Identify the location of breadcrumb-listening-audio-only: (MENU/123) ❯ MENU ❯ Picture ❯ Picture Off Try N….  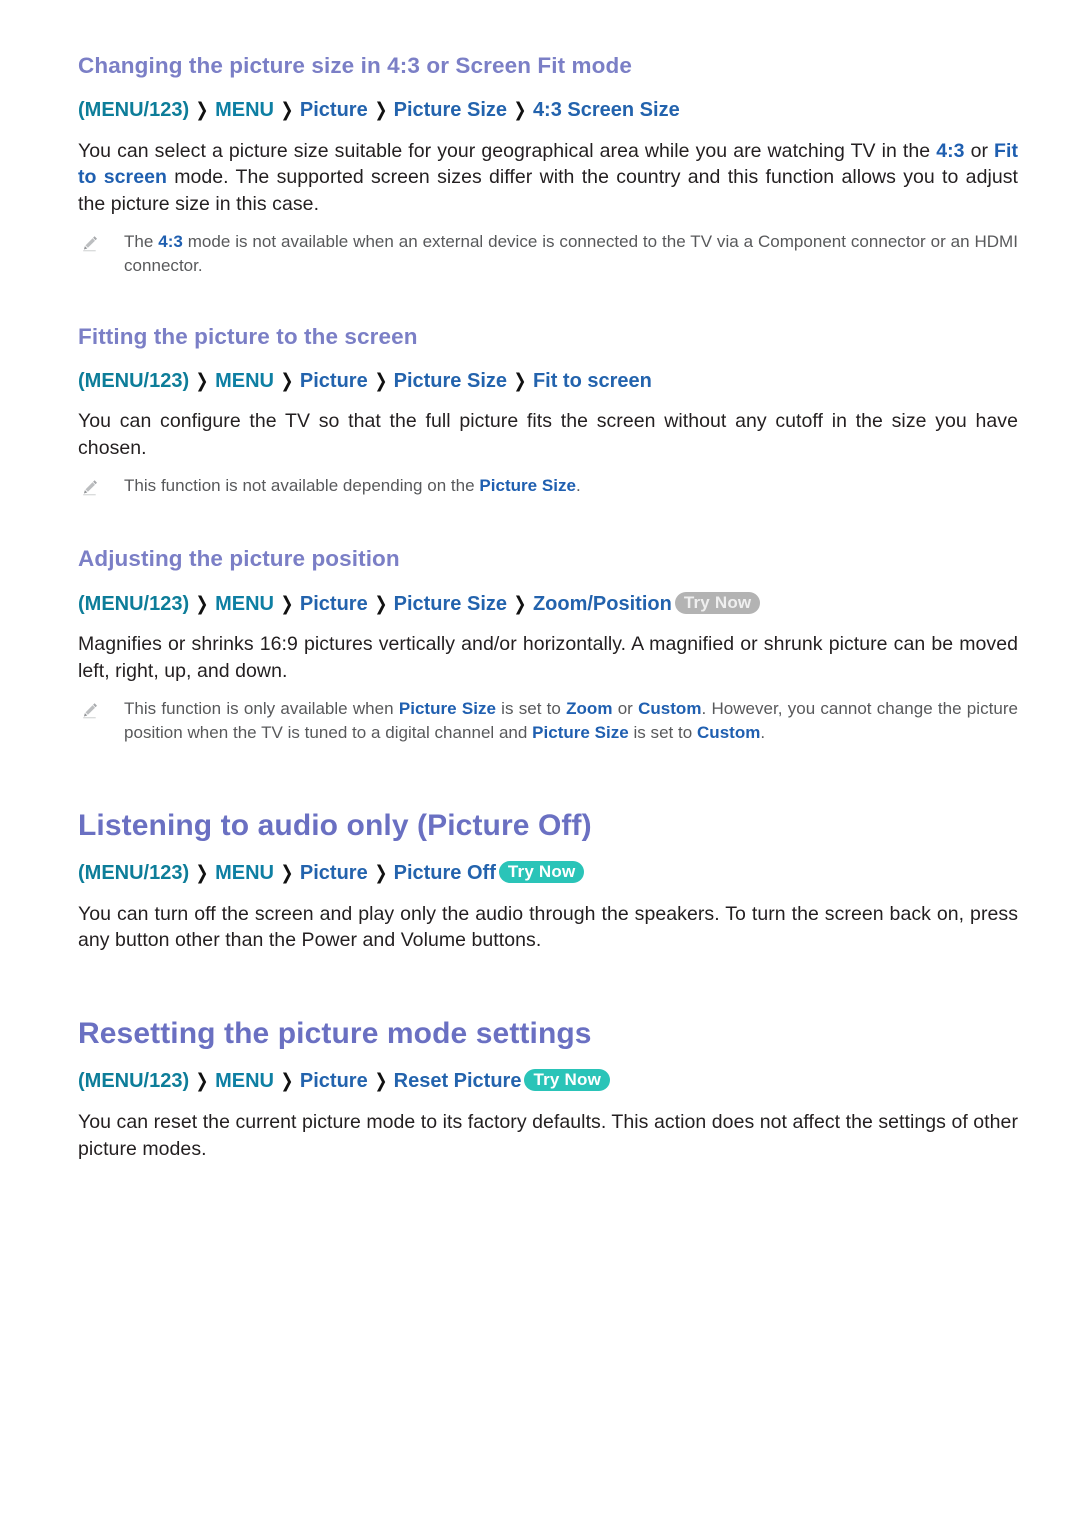
(548, 873).